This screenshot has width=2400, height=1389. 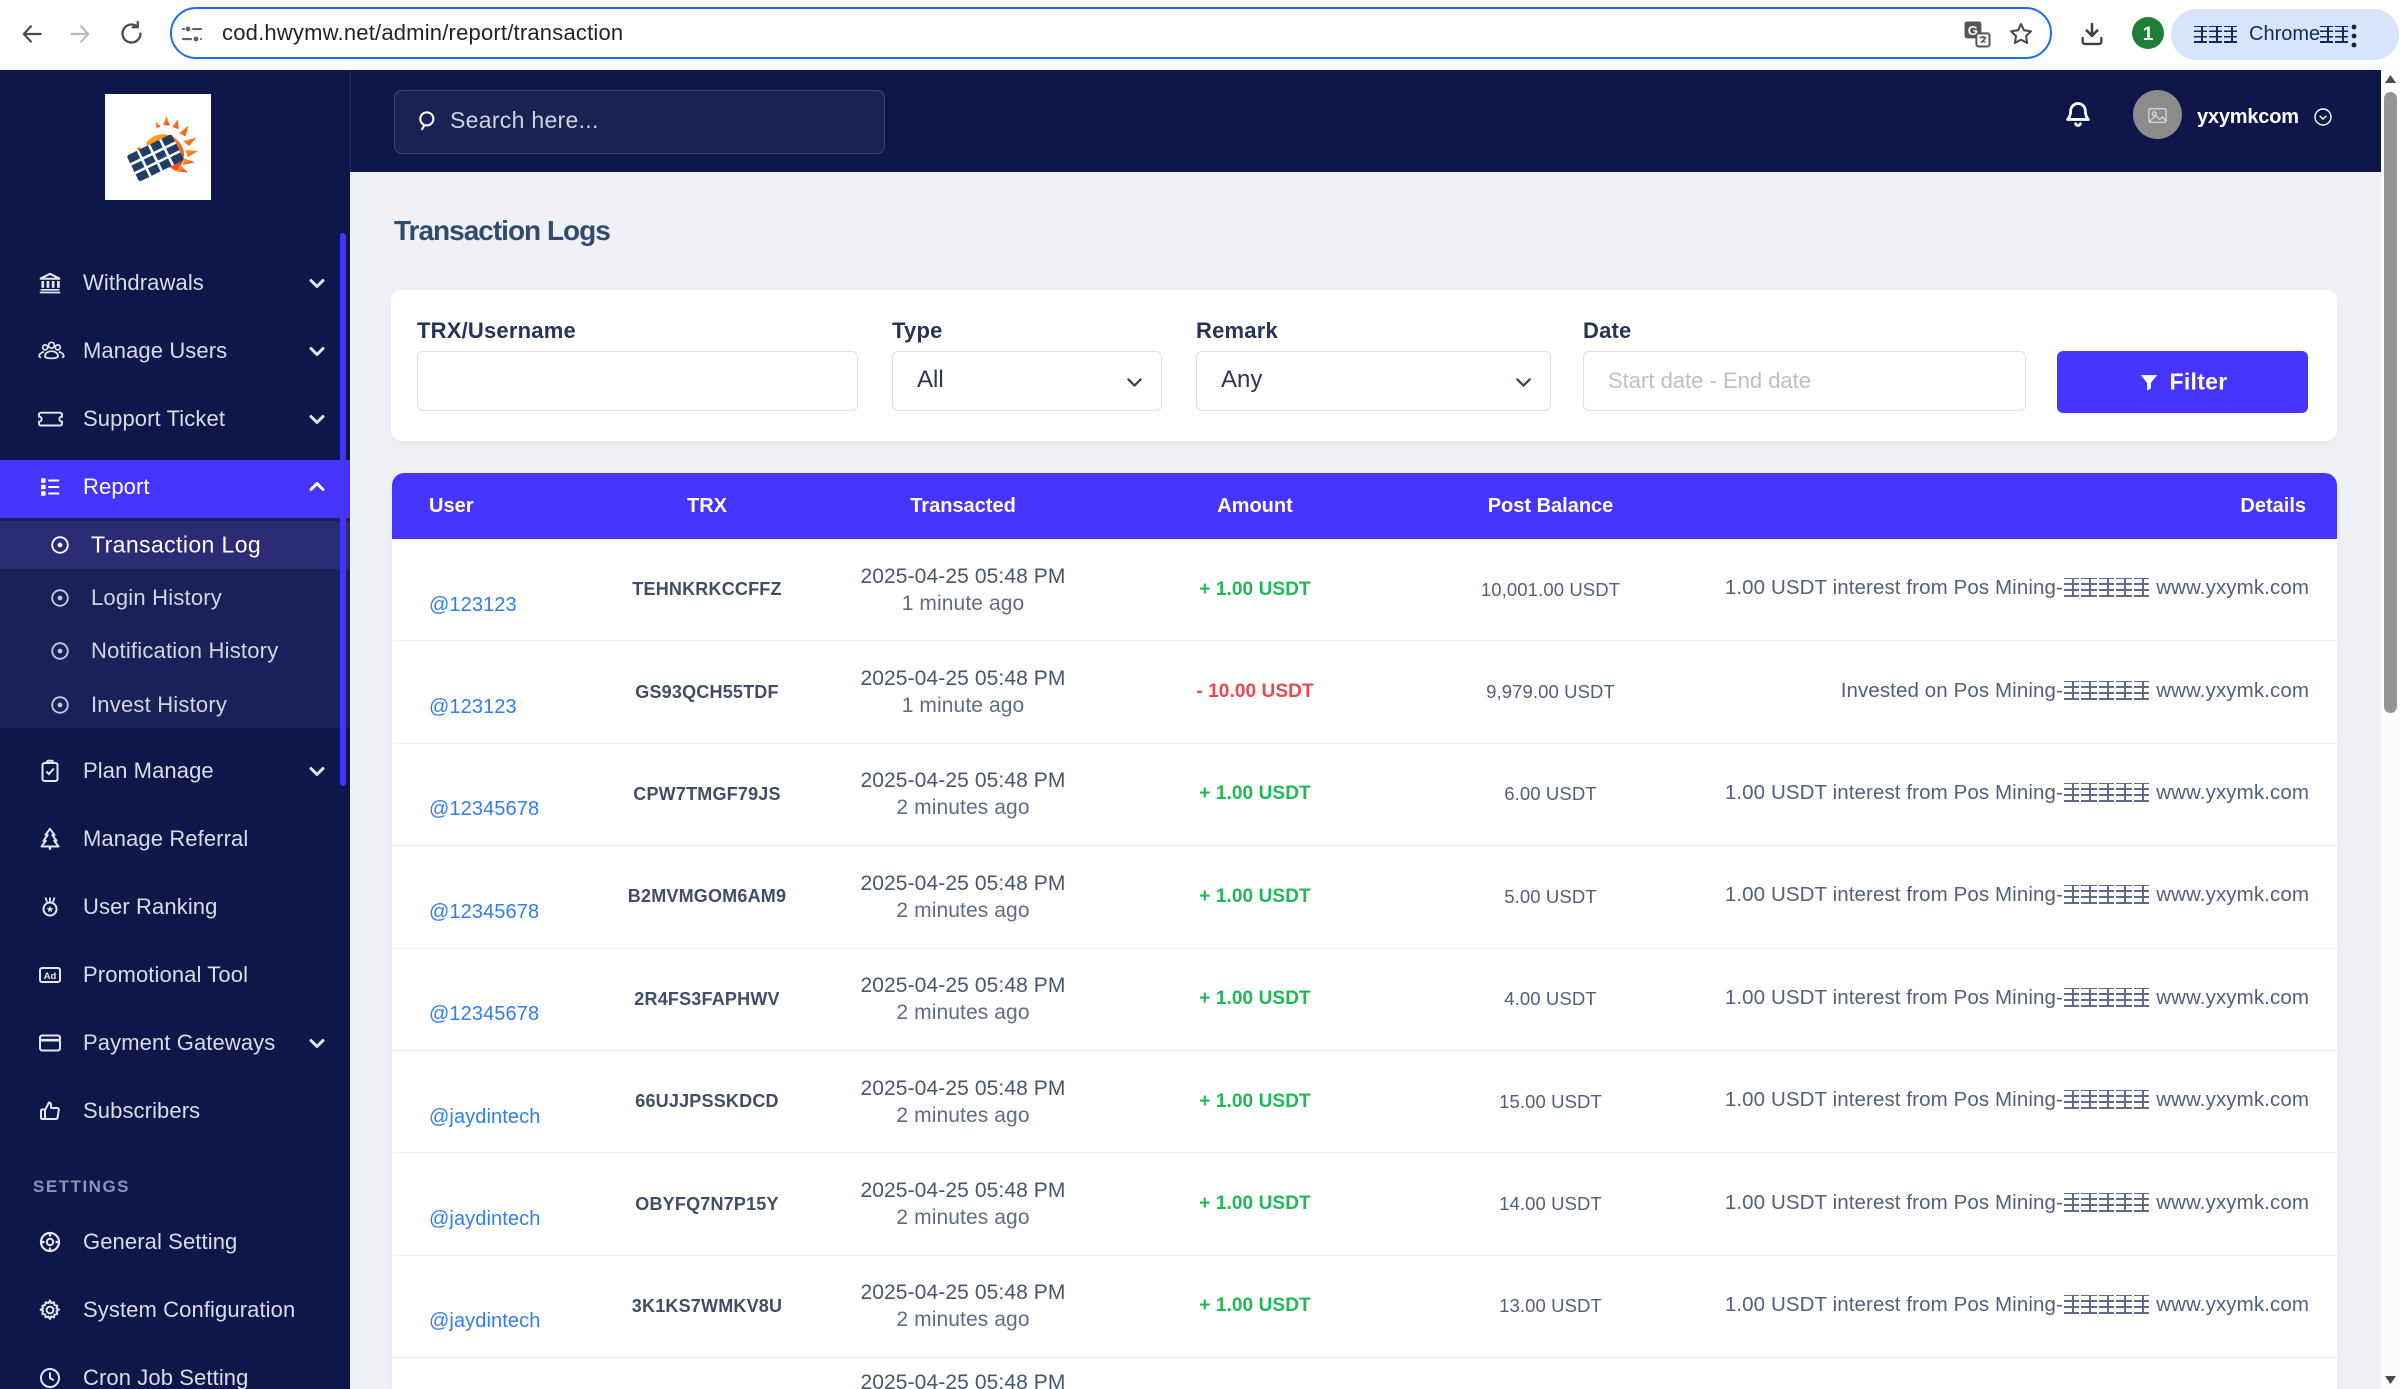 I want to click on svg-text: Ad, so click(x=50, y=976).